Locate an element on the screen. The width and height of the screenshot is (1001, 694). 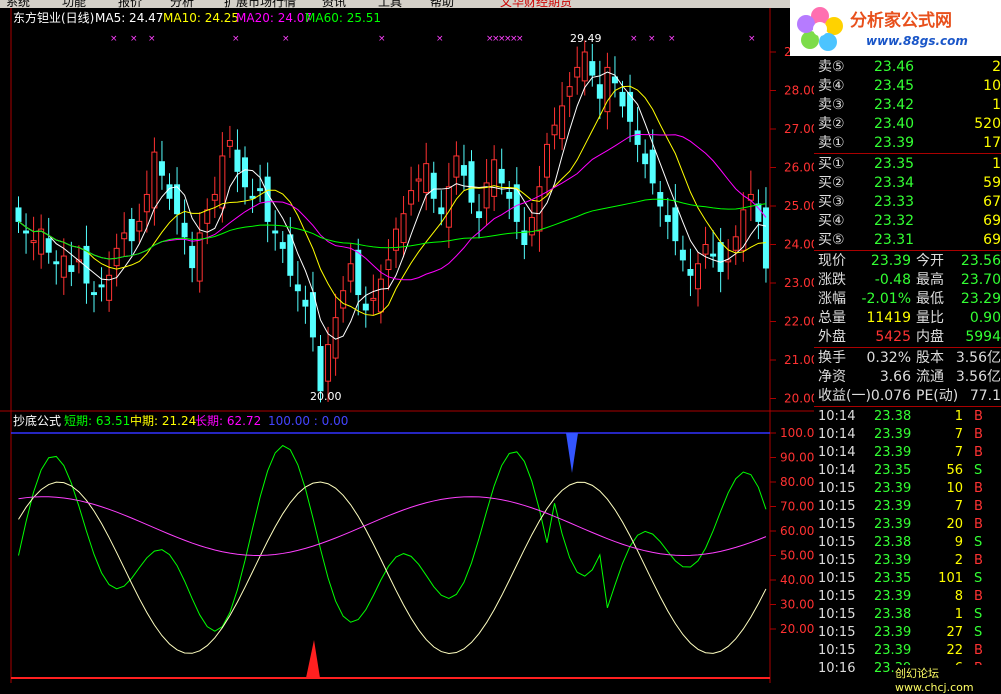
level-label: 100.00 : 0.00 is located at coordinates (308, 421).